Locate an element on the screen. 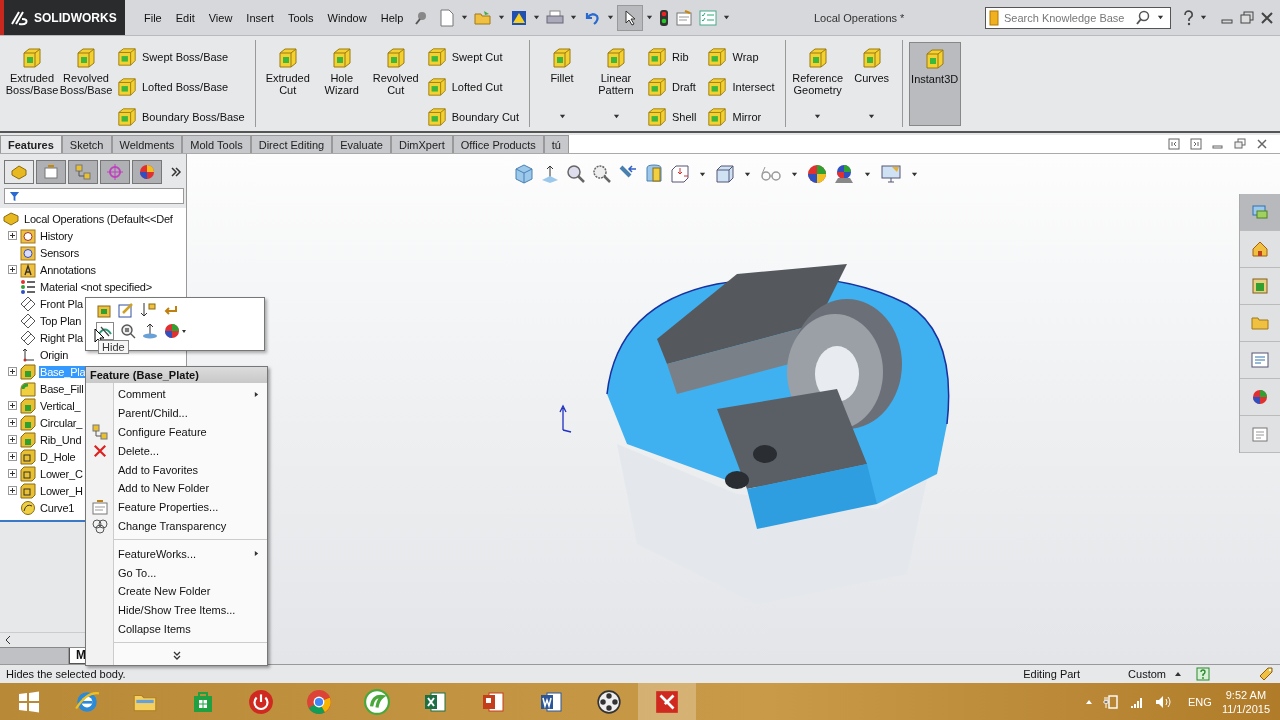  normal-to-icon is located at coordinates (150, 331).